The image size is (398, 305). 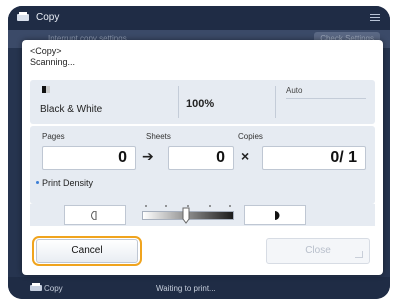 I want to click on sheets-count: 0, so click(x=201, y=158).